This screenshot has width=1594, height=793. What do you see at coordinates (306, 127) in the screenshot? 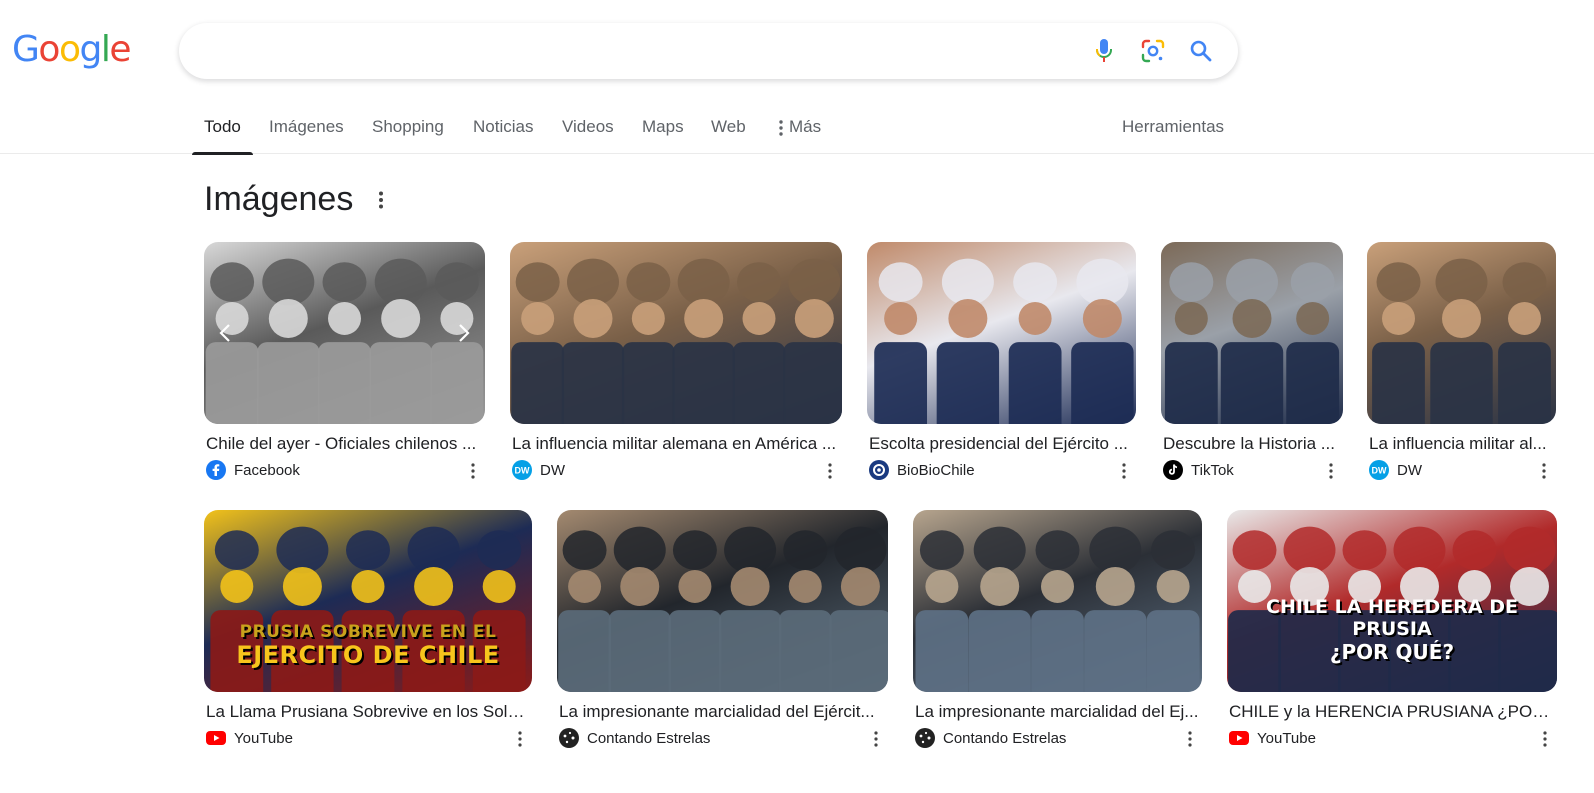
I see `tab-imagenes: Imágenes` at bounding box center [306, 127].